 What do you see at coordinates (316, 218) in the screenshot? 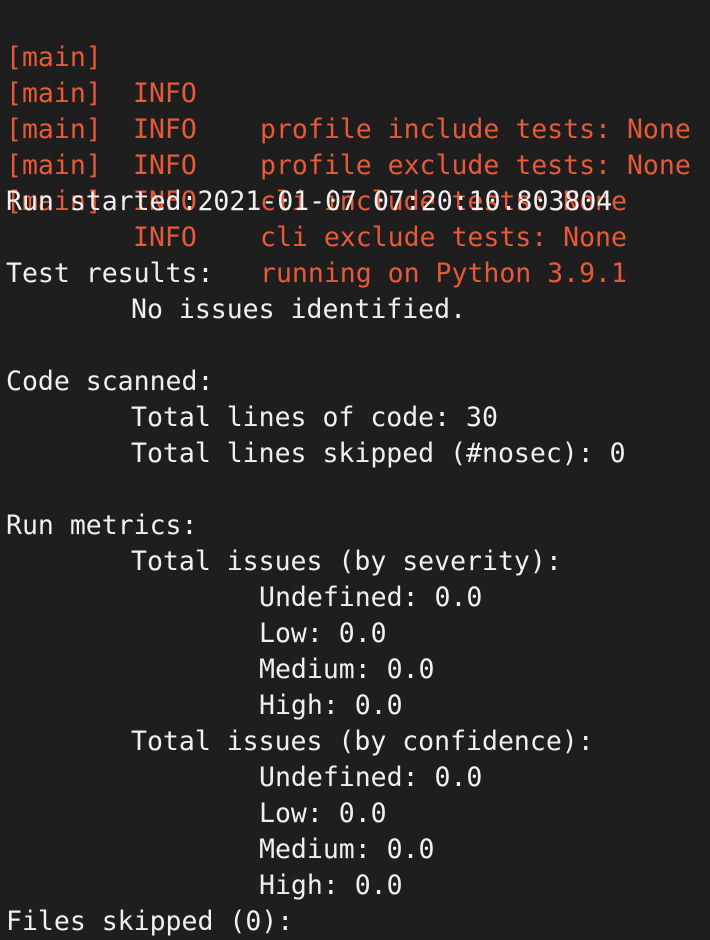
I see `log-line: [main] INFO running on Python 3.9.1` at bounding box center [316, 218].